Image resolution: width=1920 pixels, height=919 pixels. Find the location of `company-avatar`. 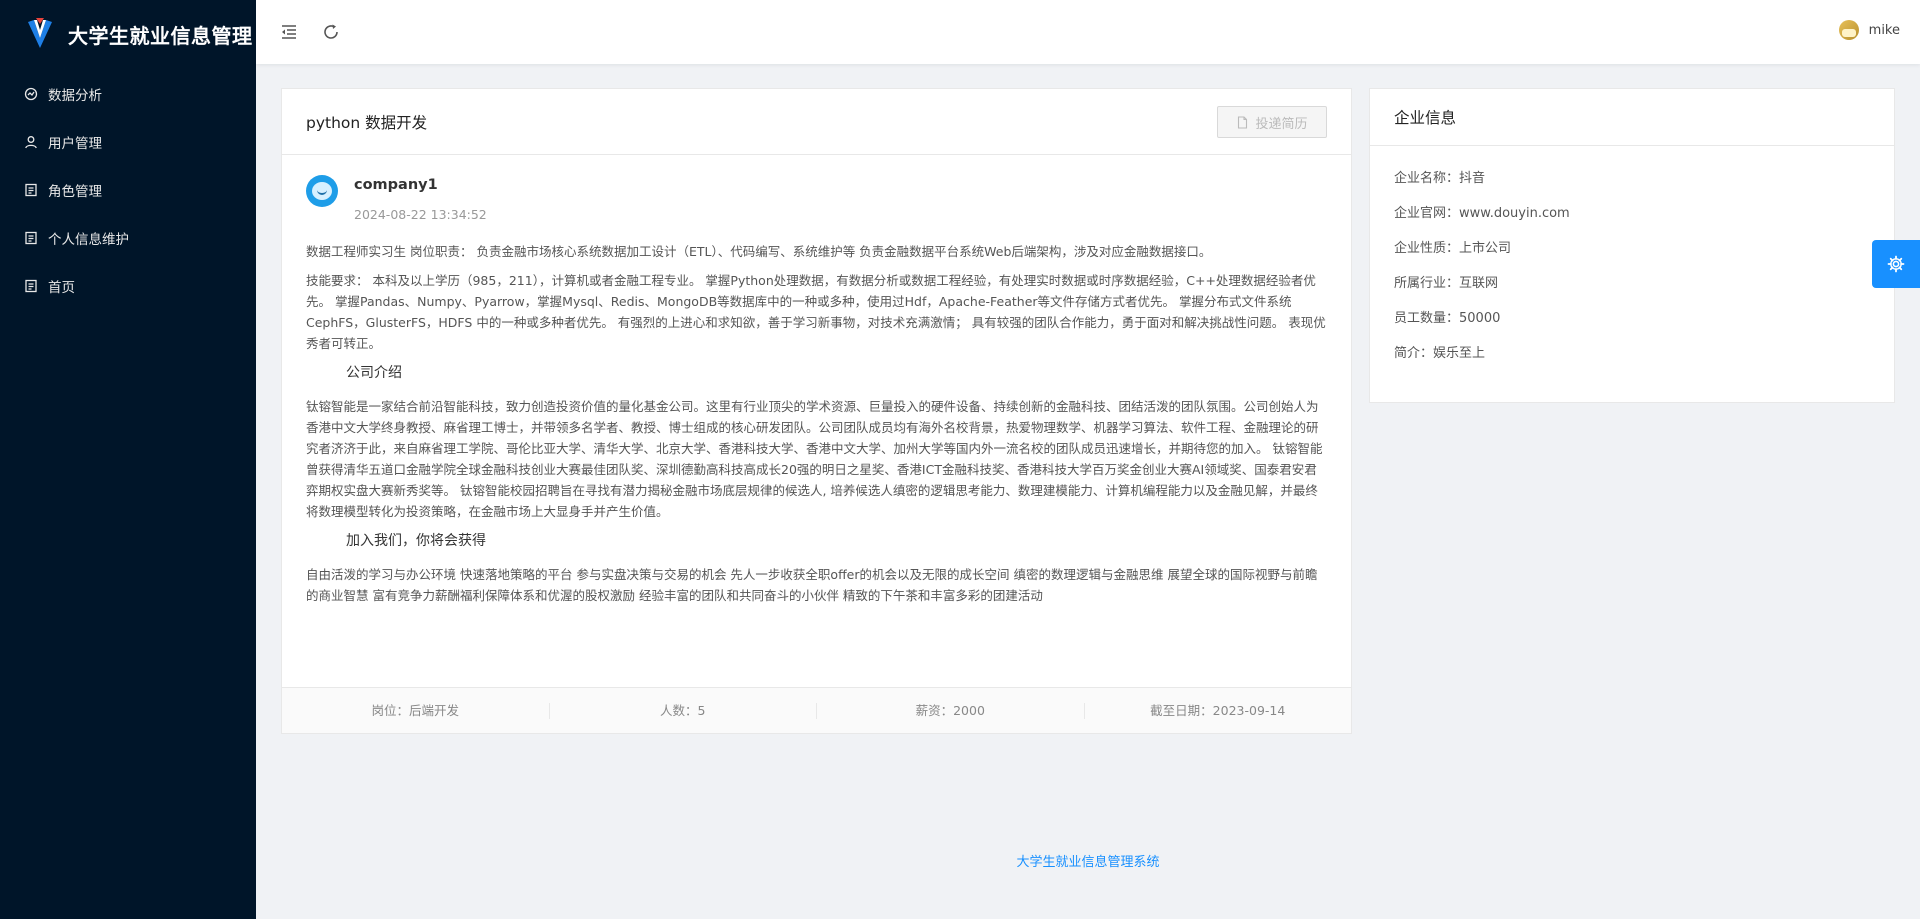

company-avatar is located at coordinates (322, 191).